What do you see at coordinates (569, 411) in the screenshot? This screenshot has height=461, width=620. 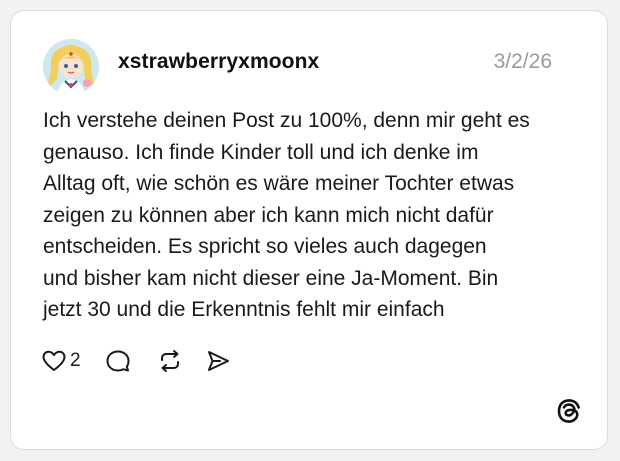 I see `threads-logo-icon` at bounding box center [569, 411].